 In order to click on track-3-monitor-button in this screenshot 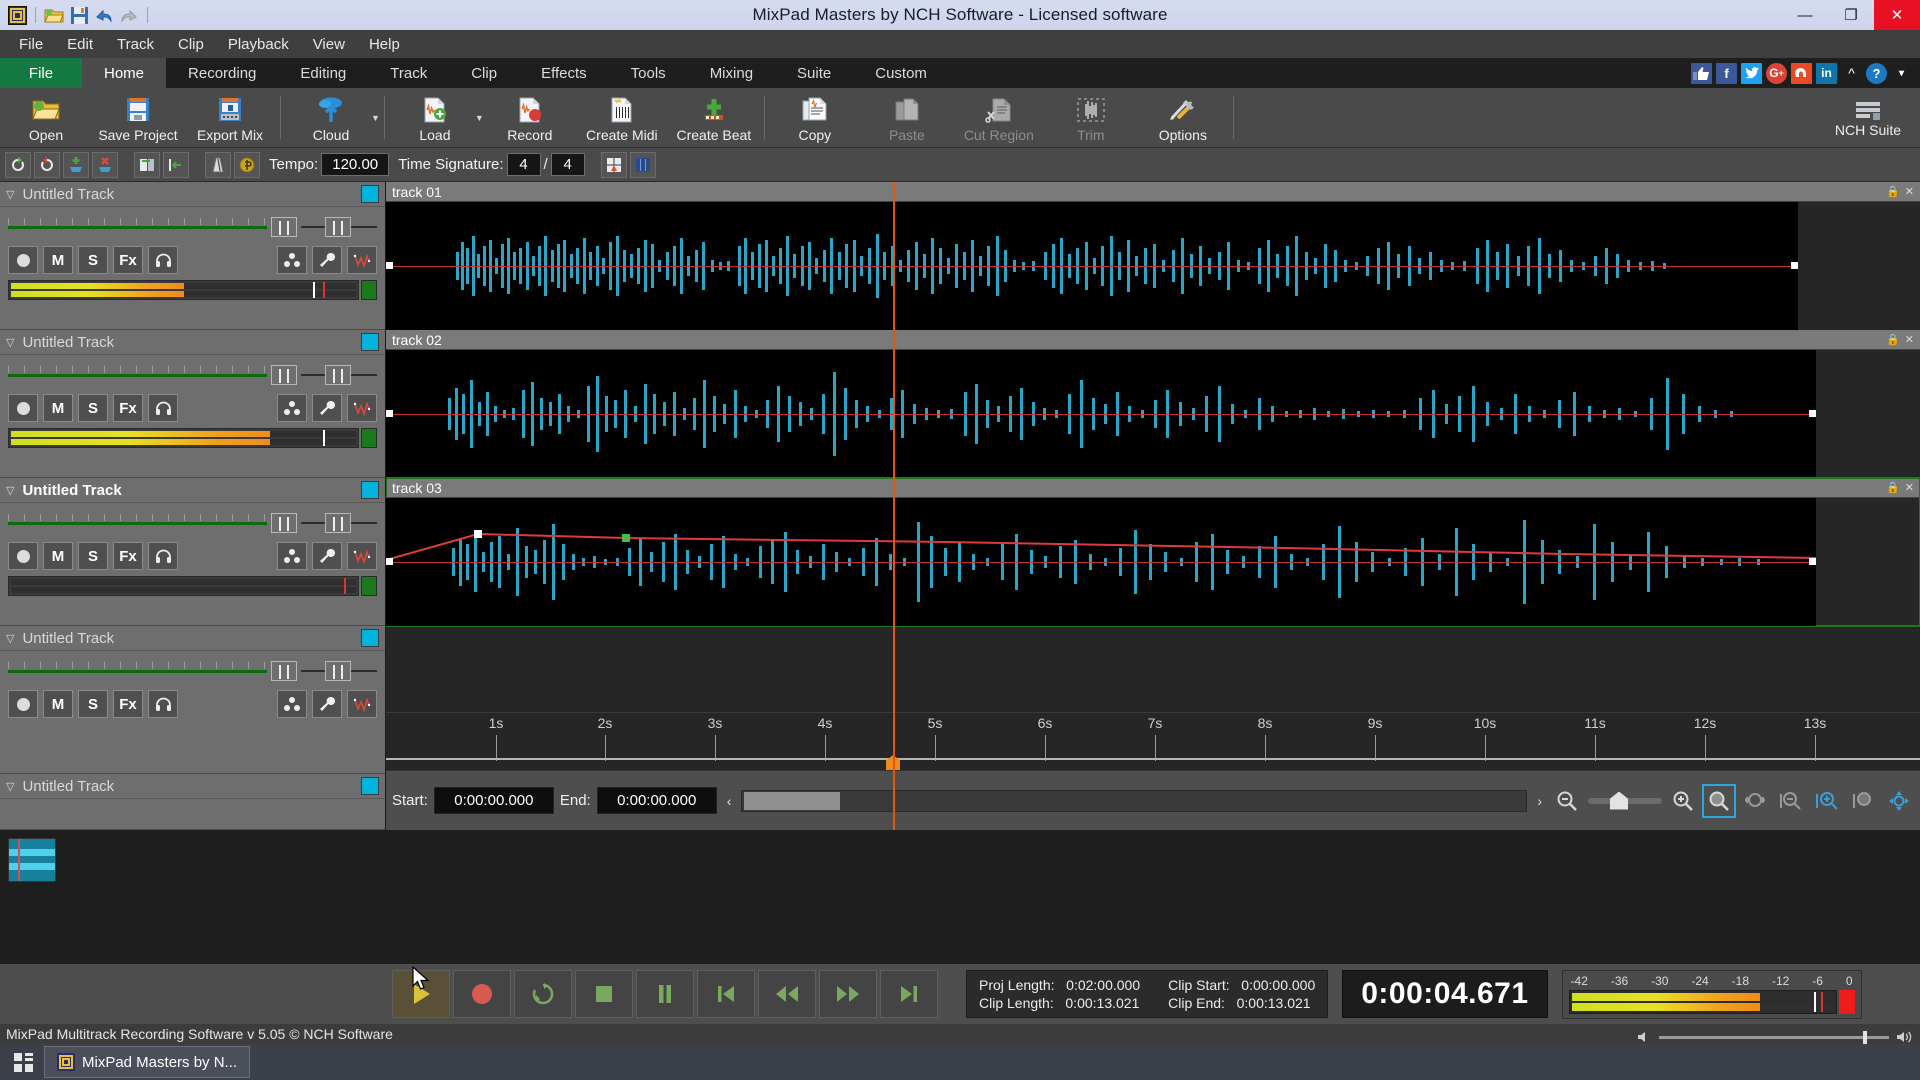, I will do `click(163, 556)`.